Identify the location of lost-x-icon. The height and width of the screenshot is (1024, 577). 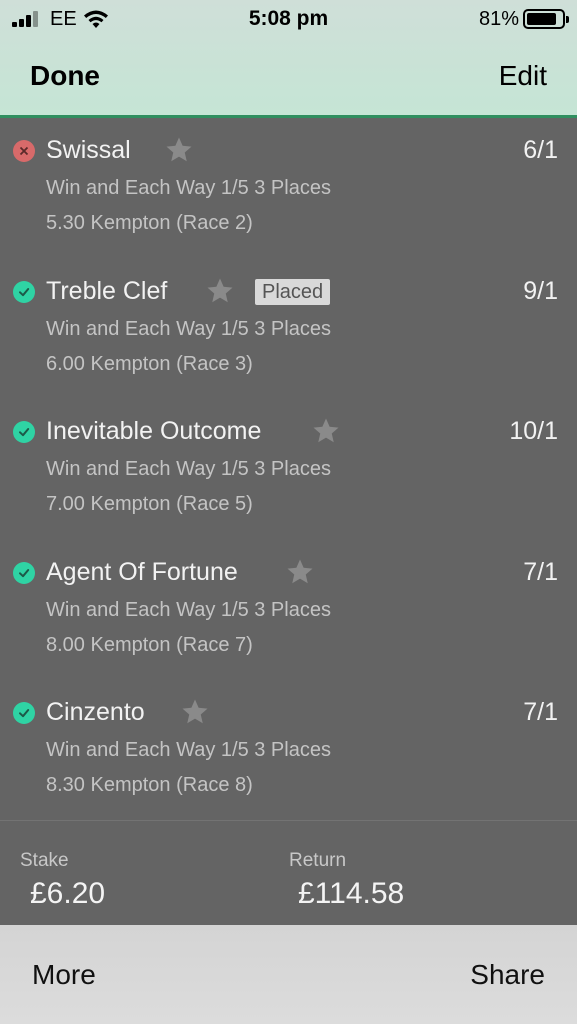
(24, 151).